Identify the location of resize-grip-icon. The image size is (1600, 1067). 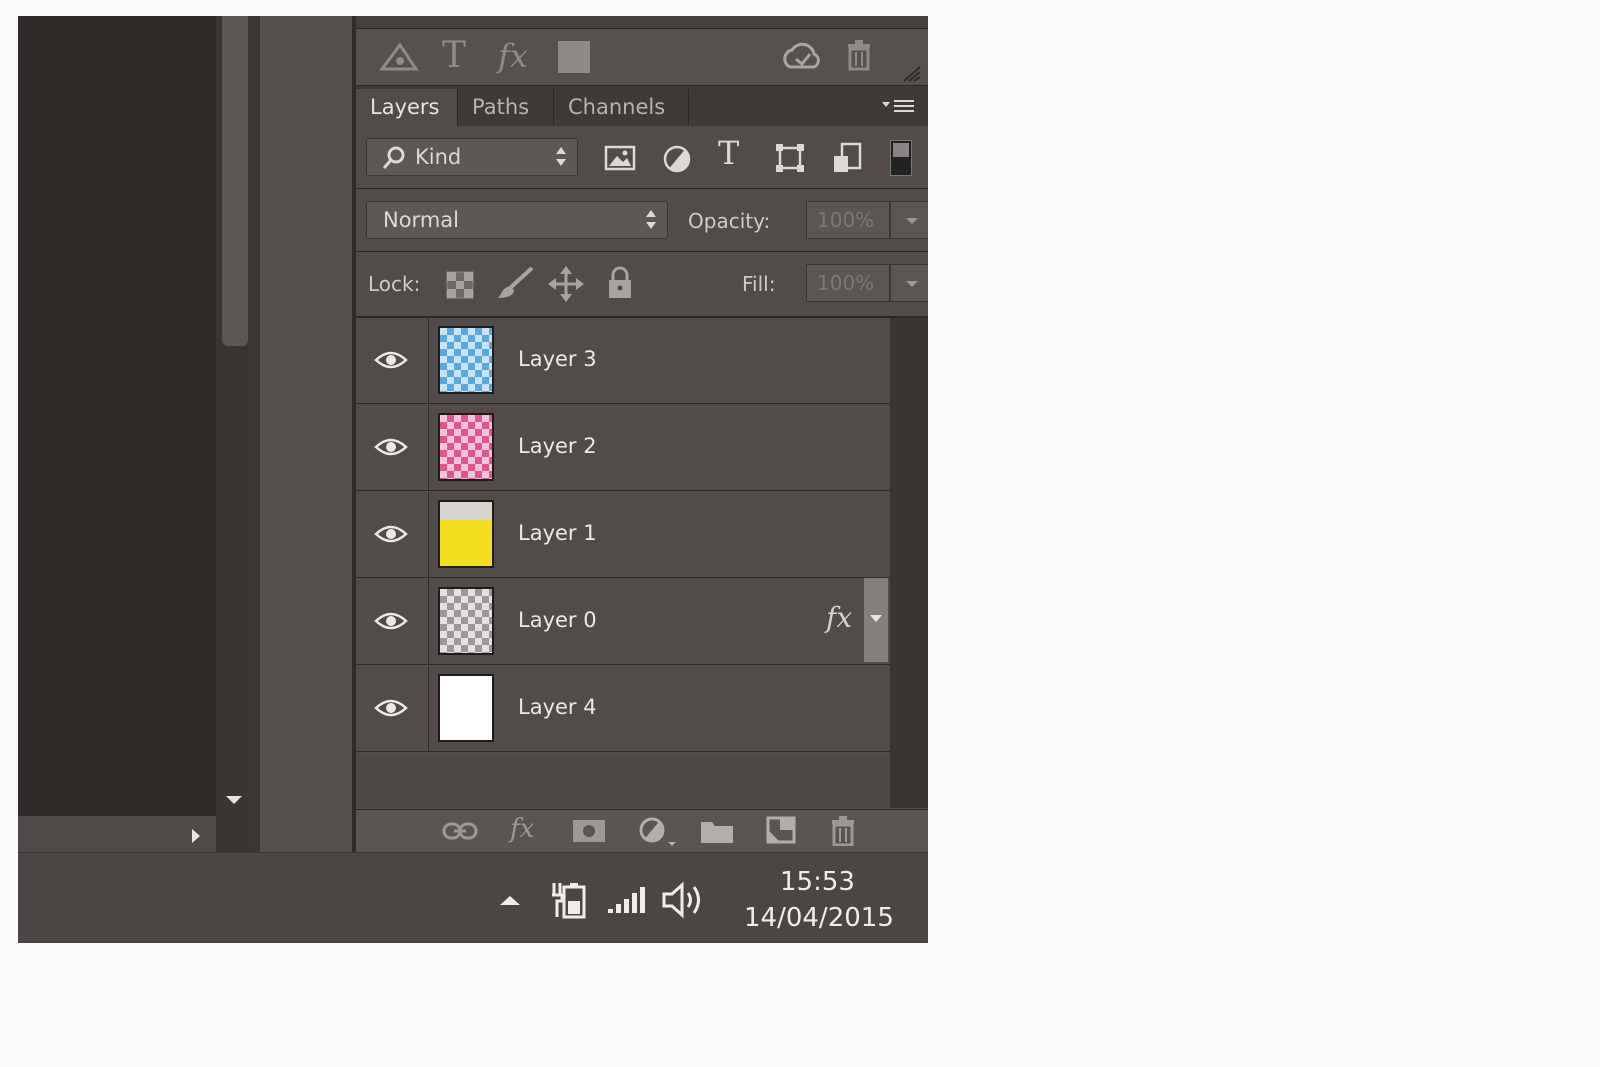
(912, 74).